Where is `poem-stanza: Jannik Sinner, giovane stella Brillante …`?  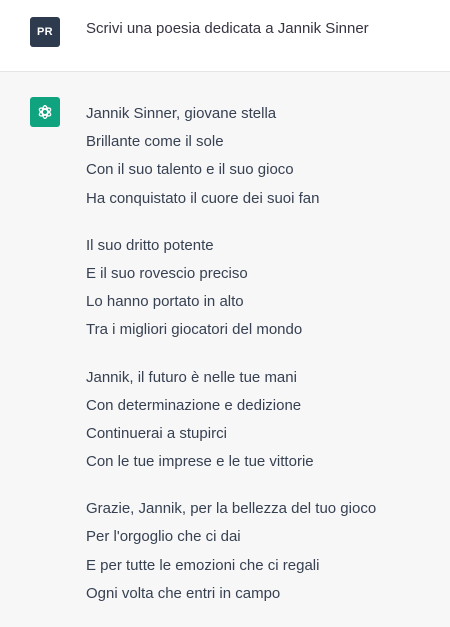
poem-stanza: Jannik Sinner, giovane stella Brillante … is located at coordinates (263, 156).